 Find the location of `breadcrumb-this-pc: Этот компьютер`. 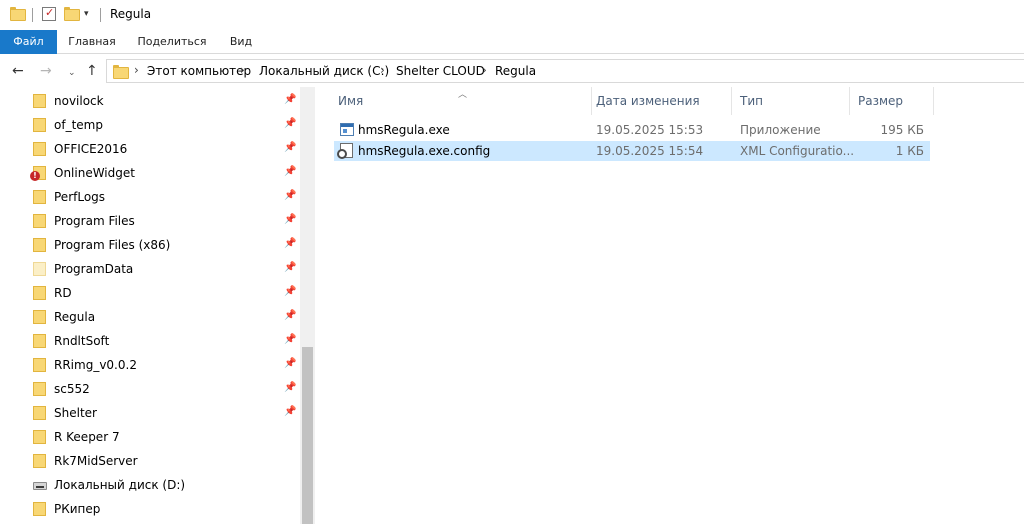

breadcrumb-this-pc: Этот компьютер is located at coordinates (199, 71).